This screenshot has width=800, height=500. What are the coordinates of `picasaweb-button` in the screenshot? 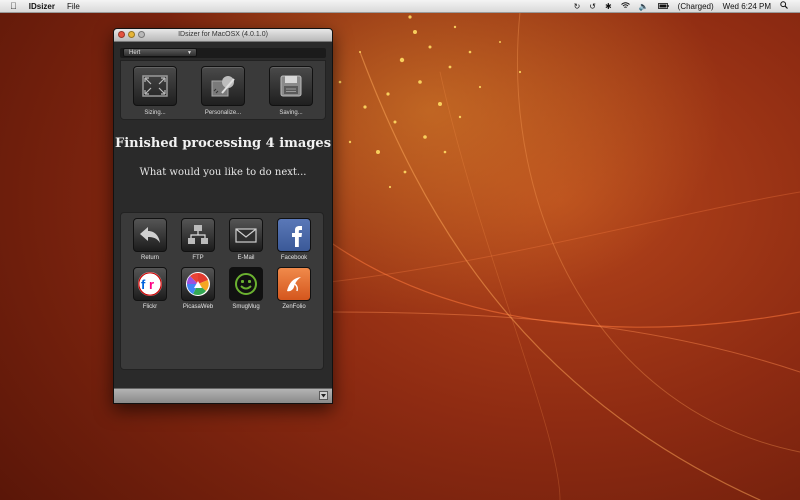 It's located at (198, 284).